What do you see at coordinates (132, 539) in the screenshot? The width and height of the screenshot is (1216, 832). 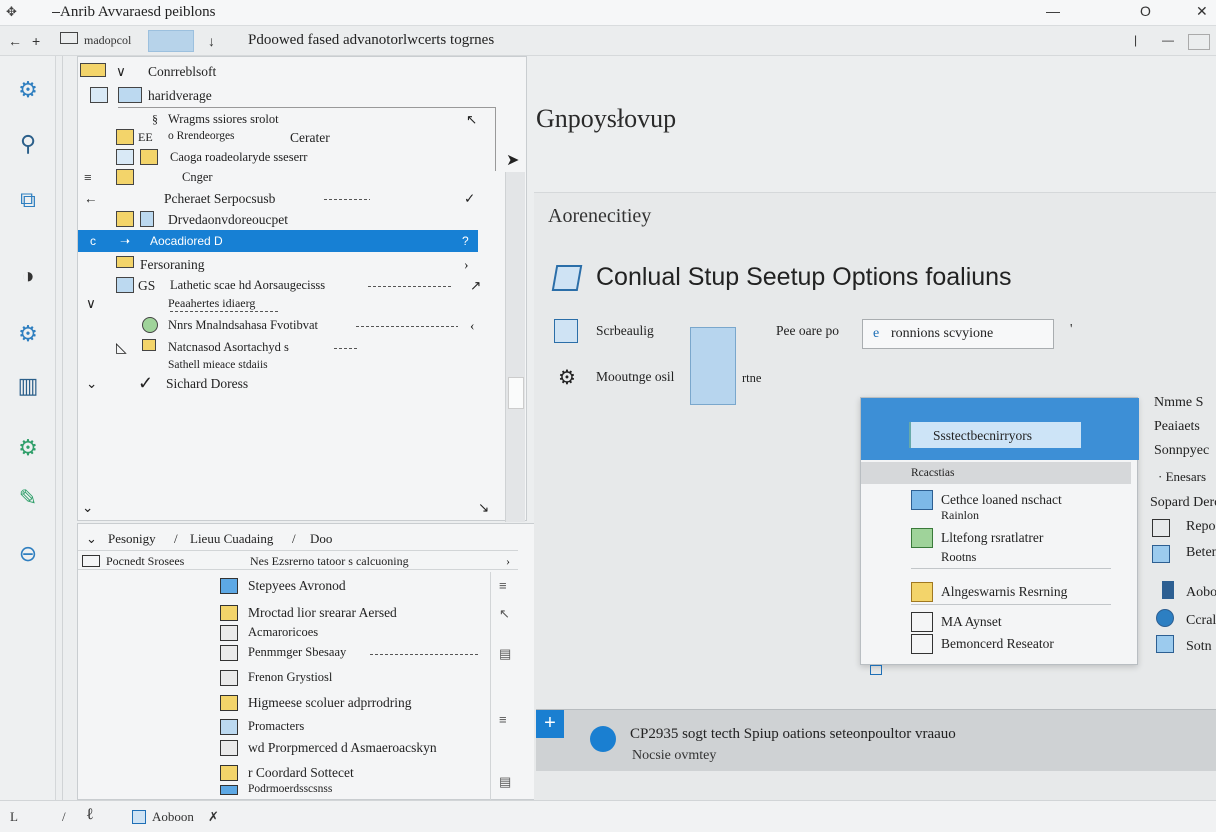 I see `tab-item: Pesonigy` at bounding box center [132, 539].